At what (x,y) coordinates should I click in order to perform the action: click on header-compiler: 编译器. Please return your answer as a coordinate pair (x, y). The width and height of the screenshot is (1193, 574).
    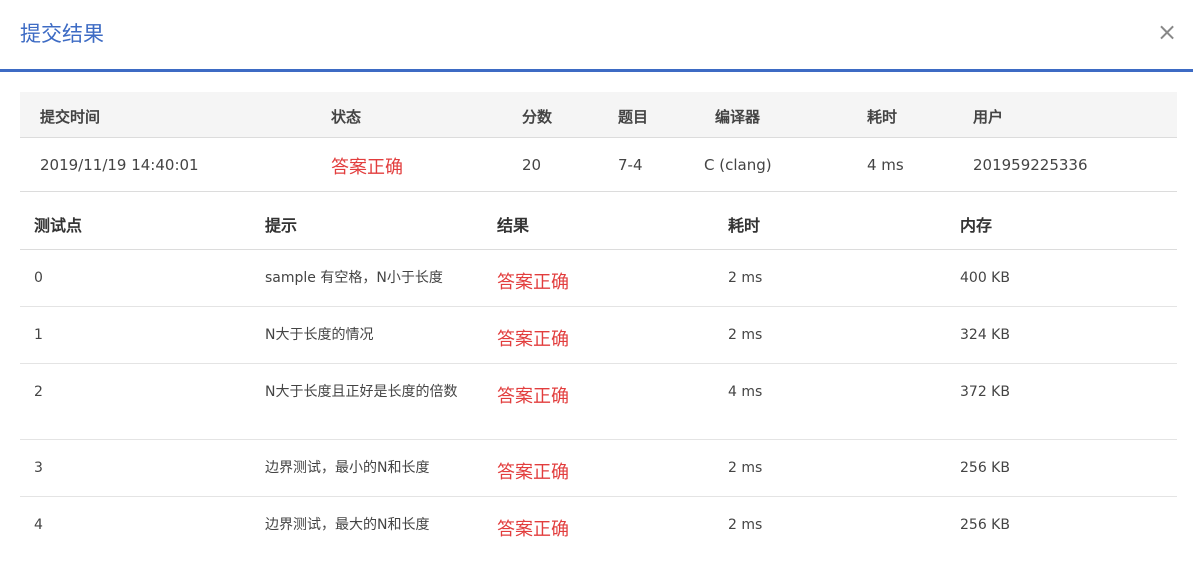
    Looking at the image, I should click on (738, 117).